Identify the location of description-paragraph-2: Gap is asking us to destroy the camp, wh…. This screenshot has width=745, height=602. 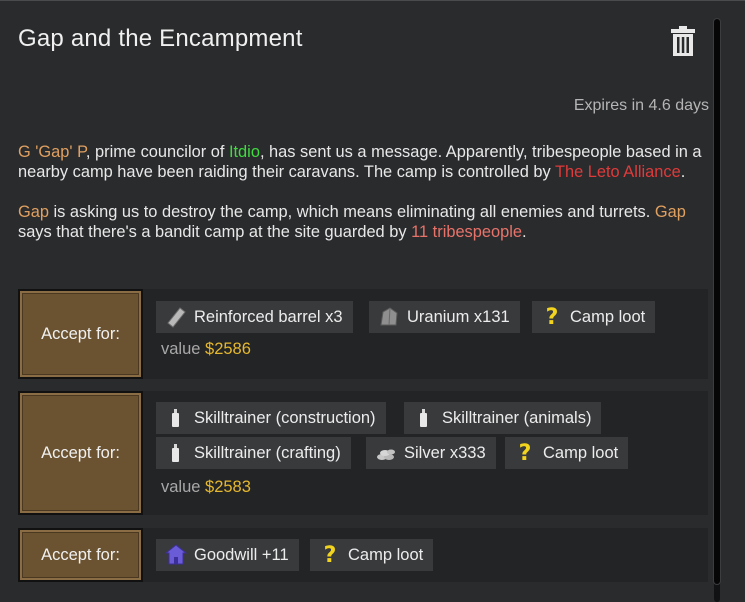
(352, 222).